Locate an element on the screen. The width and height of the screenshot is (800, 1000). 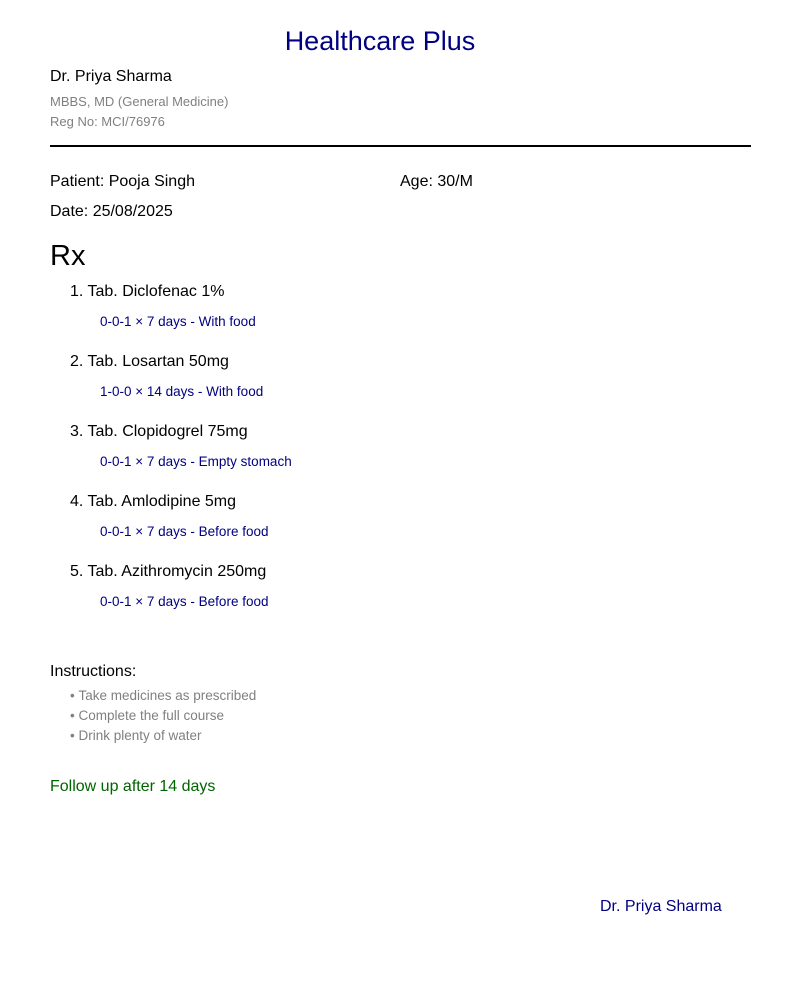
instruction-item: Take medicines as prescribed is located at coordinates (163, 698).